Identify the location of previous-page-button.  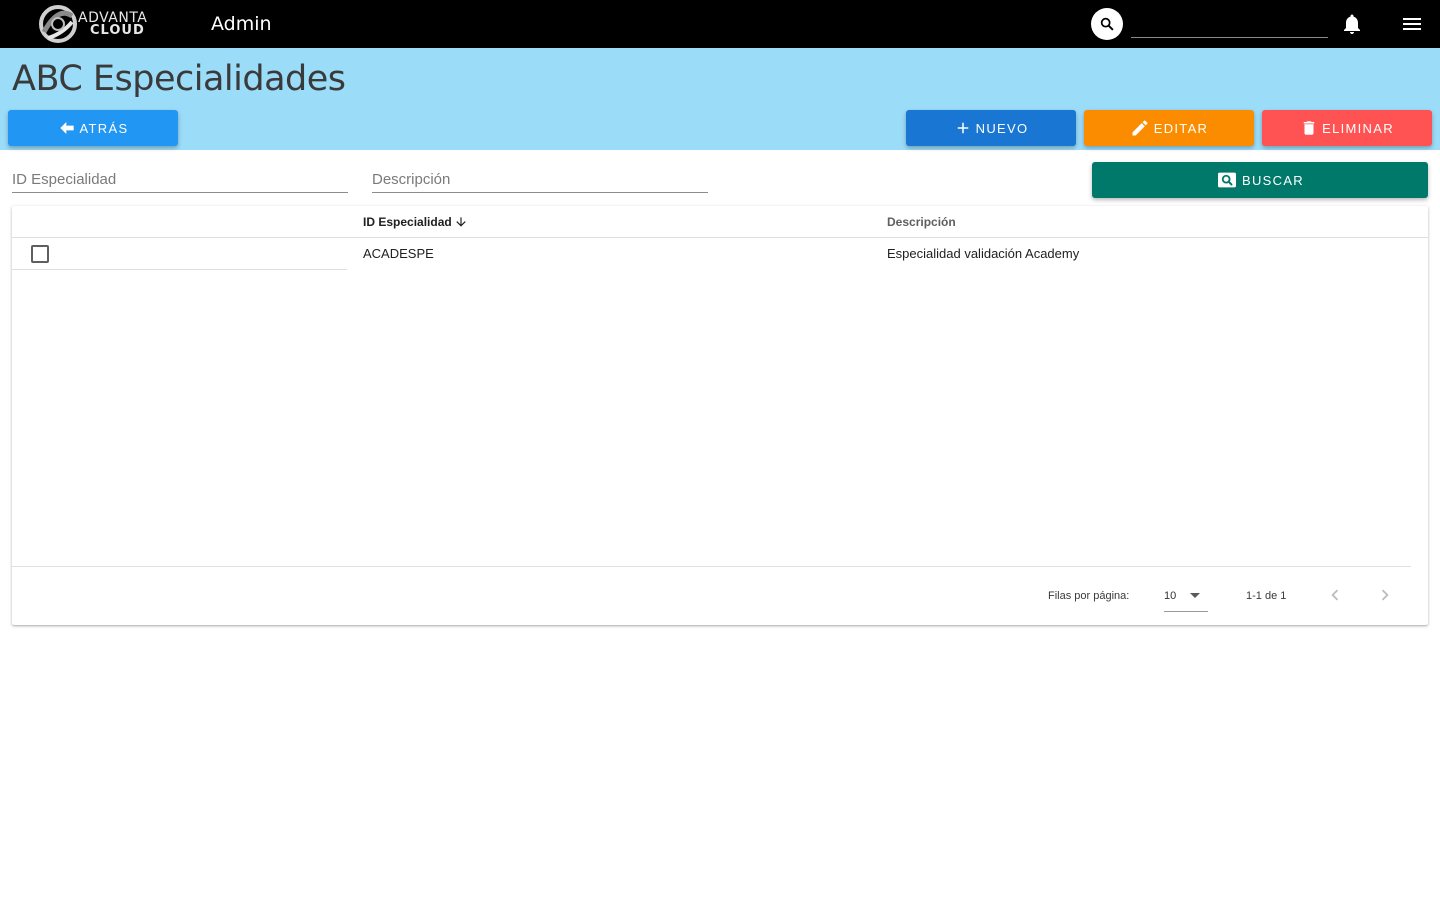
(1335, 595).